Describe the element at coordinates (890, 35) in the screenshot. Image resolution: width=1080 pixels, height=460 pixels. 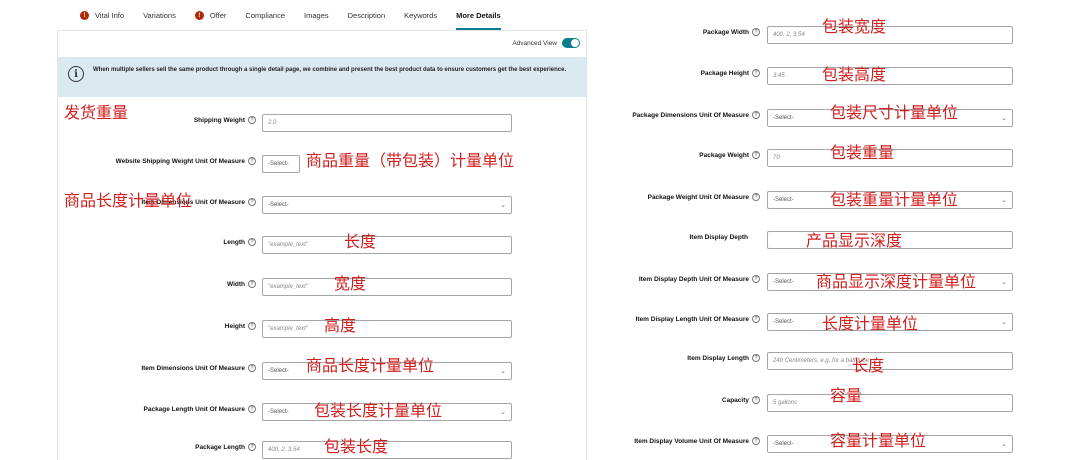
I see `package-width-input: 400, 2, 3.54` at that location.